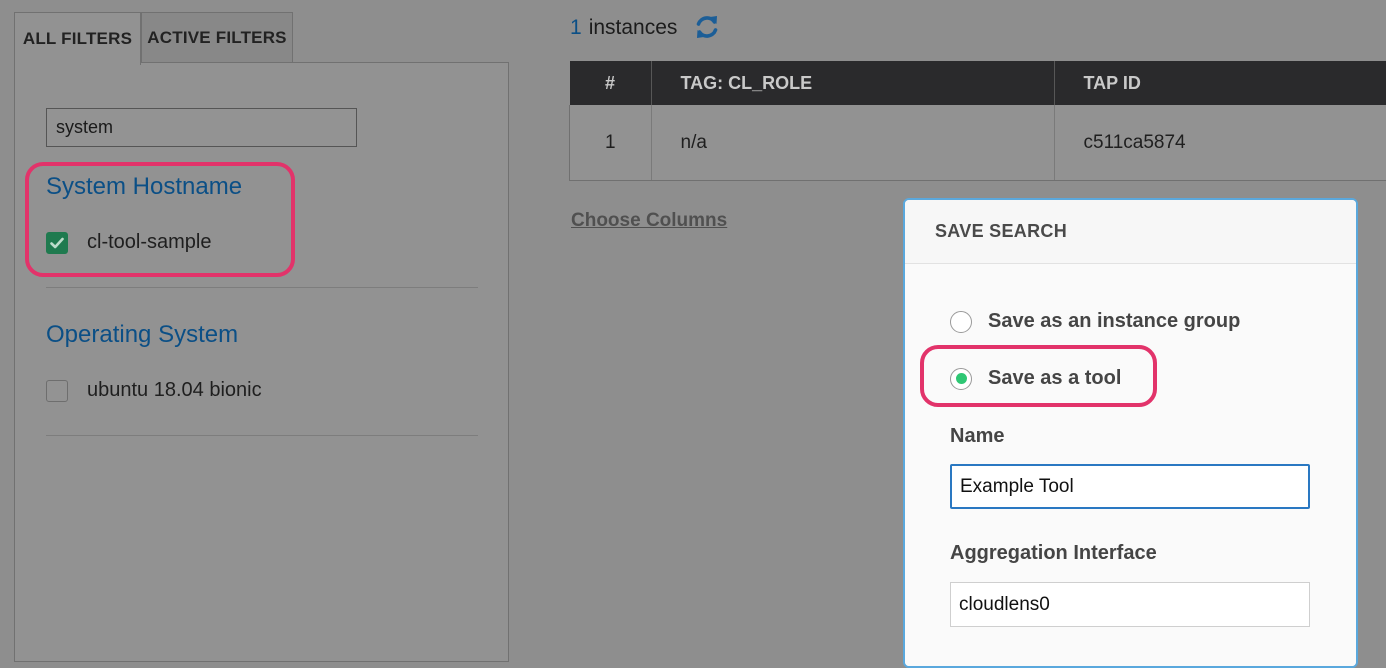  I want to click on radio-unselected-icon, so click(961, 322).